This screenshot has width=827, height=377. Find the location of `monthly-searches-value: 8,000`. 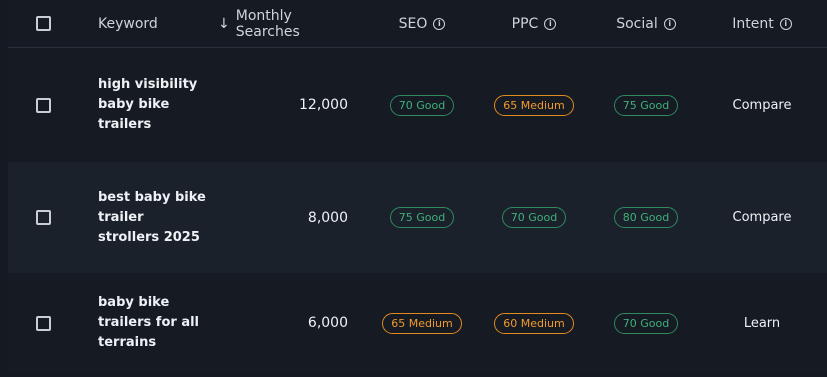

monthly-searches-value: 8,000 is located at coordinates (327, 217).